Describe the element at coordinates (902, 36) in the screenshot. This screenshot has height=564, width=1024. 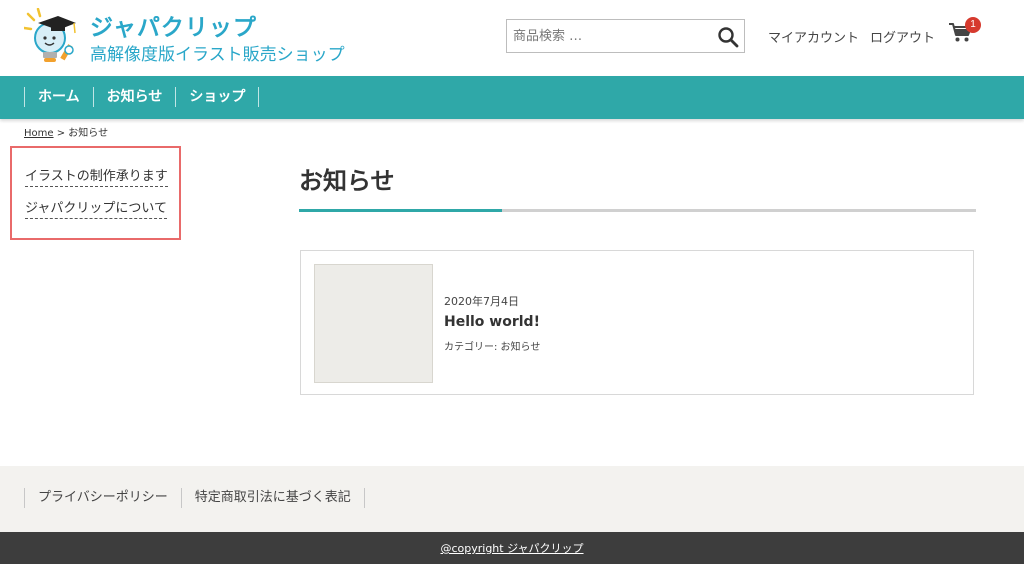
I see `logout-link: ログアウト` at that location.